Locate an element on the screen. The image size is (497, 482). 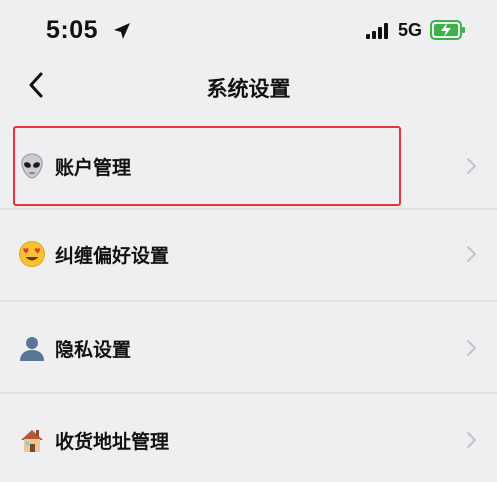
person-silhouette-emoji-icon is located at coordinates (32, 349).